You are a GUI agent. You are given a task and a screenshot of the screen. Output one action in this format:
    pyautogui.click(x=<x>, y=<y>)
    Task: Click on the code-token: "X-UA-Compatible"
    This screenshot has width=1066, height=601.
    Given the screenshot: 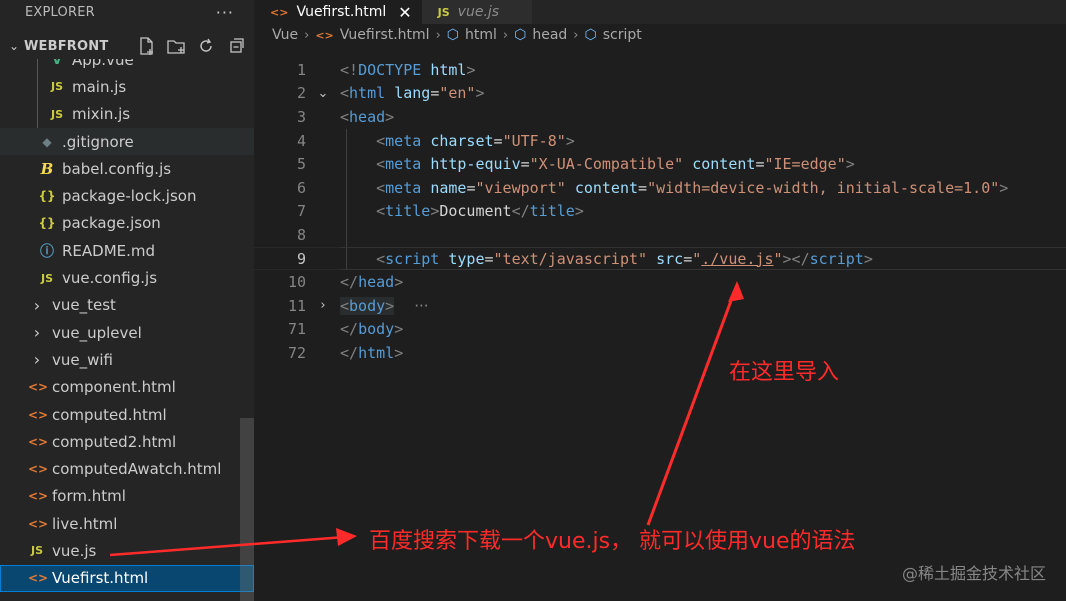 What is the action you would take?
    pyautogui.click(x=606, y=164)
    